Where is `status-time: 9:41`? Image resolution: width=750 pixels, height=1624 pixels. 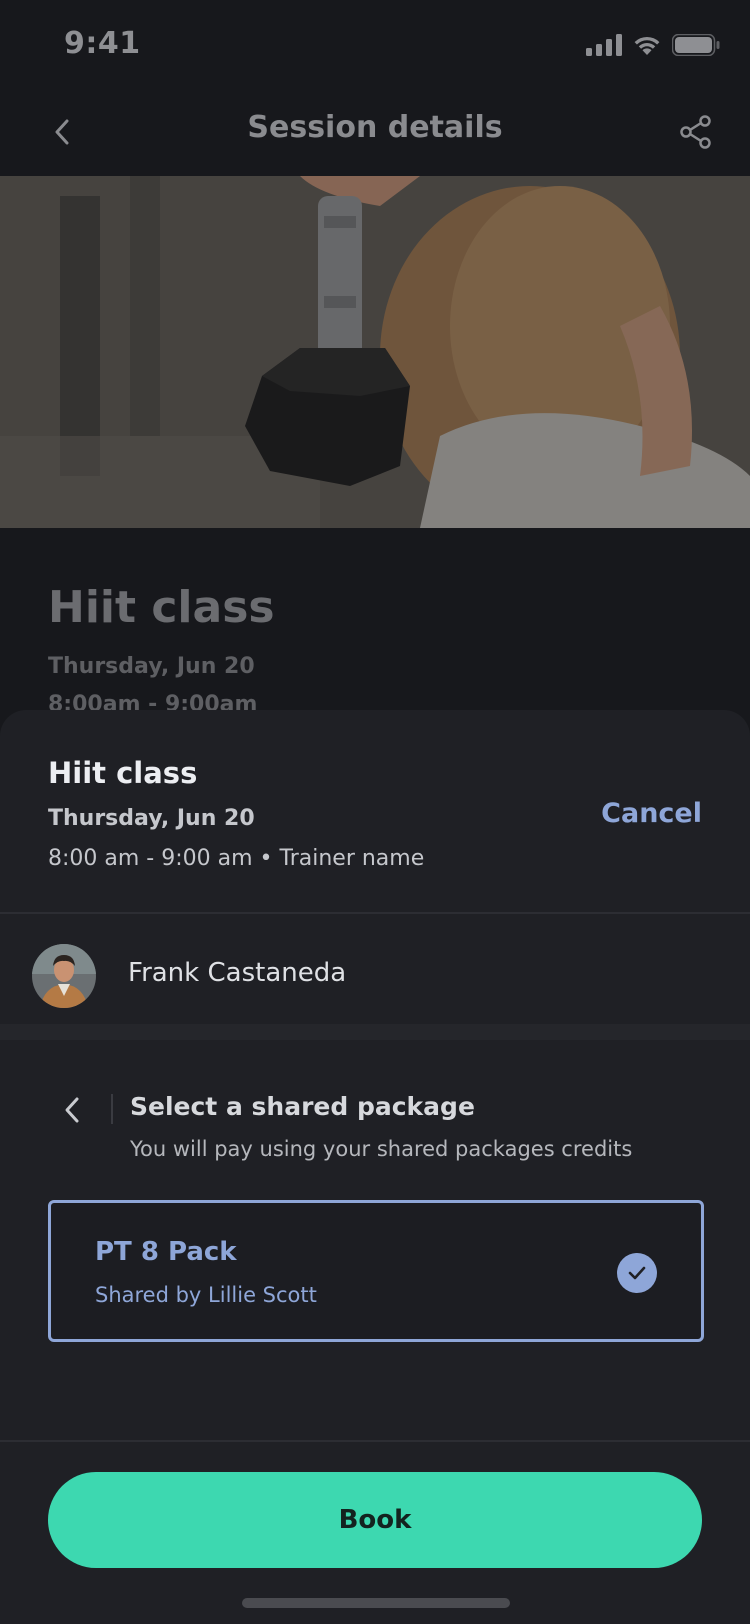 status-time: 9:41 is located at coordinates (102, 43).